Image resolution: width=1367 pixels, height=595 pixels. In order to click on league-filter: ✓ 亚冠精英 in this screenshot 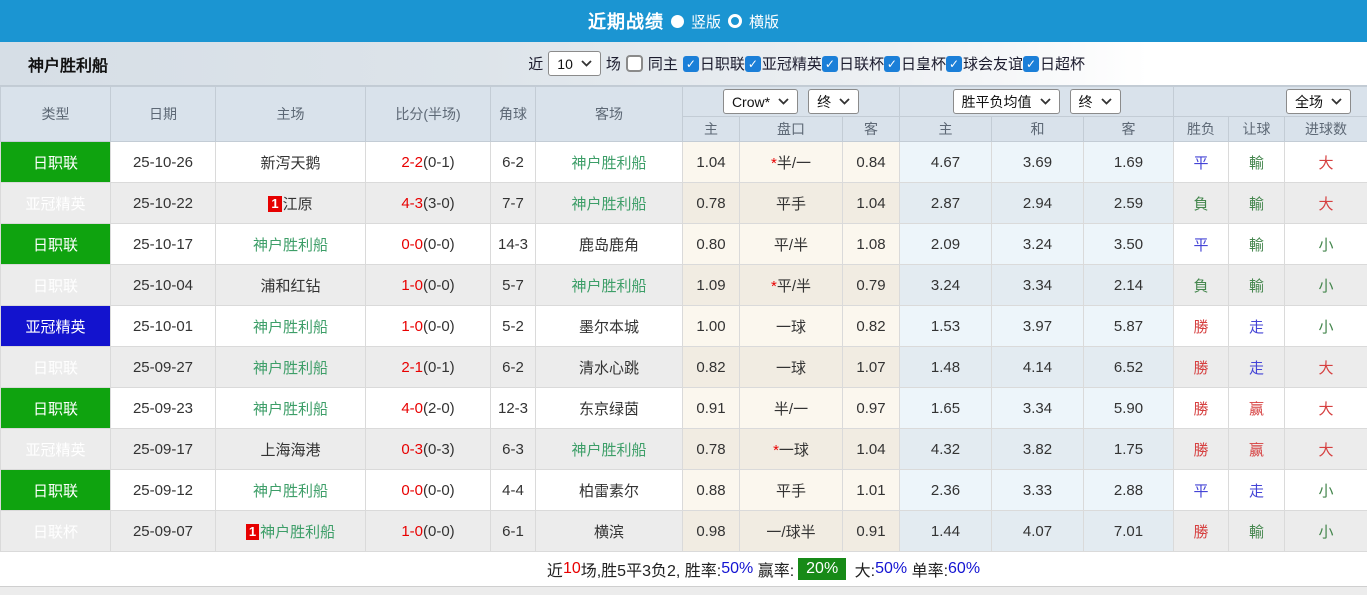, I will do `click(783, 63)`.